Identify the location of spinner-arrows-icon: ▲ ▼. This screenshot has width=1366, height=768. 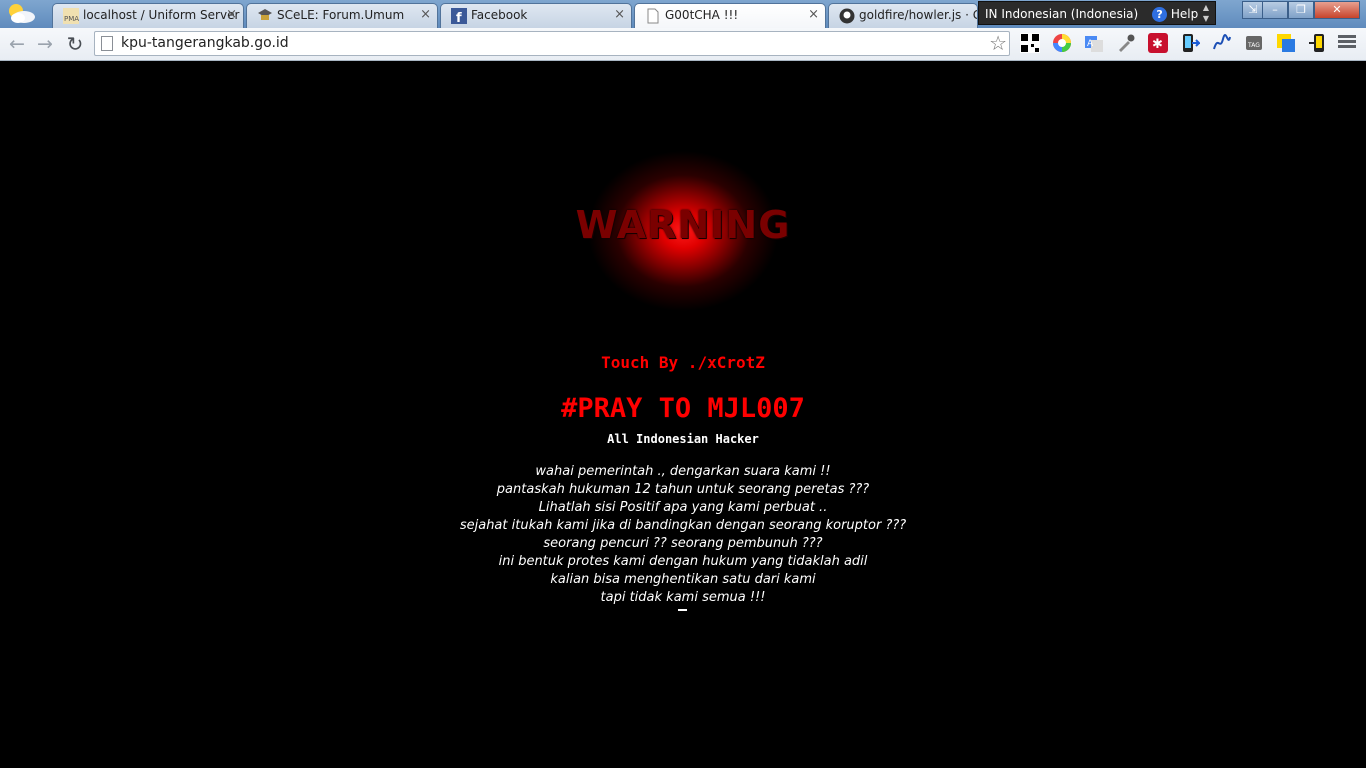
(1206, 13).